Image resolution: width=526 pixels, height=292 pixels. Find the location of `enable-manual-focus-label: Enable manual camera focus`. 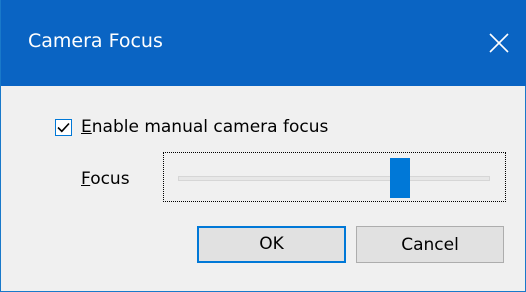

enable-manual-focus-label: Enable manual camera focus is located at coordinates (204, 127).